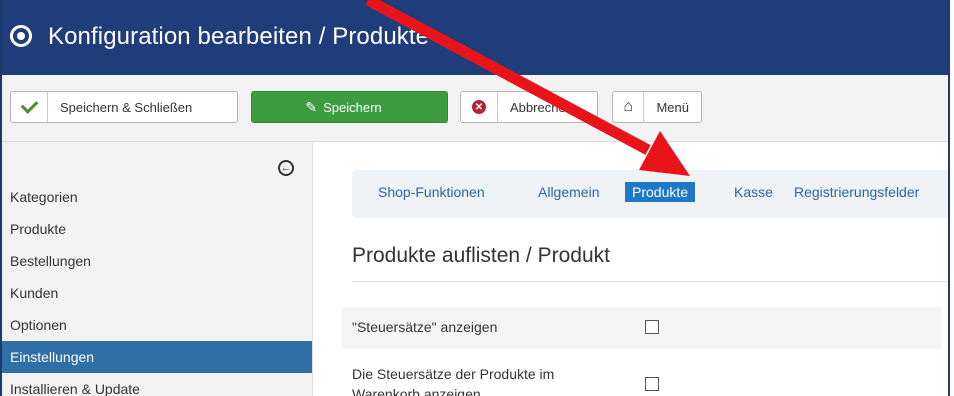 The image size is (954, 396). I want to click on checkmark-icon, so click(29, 107).